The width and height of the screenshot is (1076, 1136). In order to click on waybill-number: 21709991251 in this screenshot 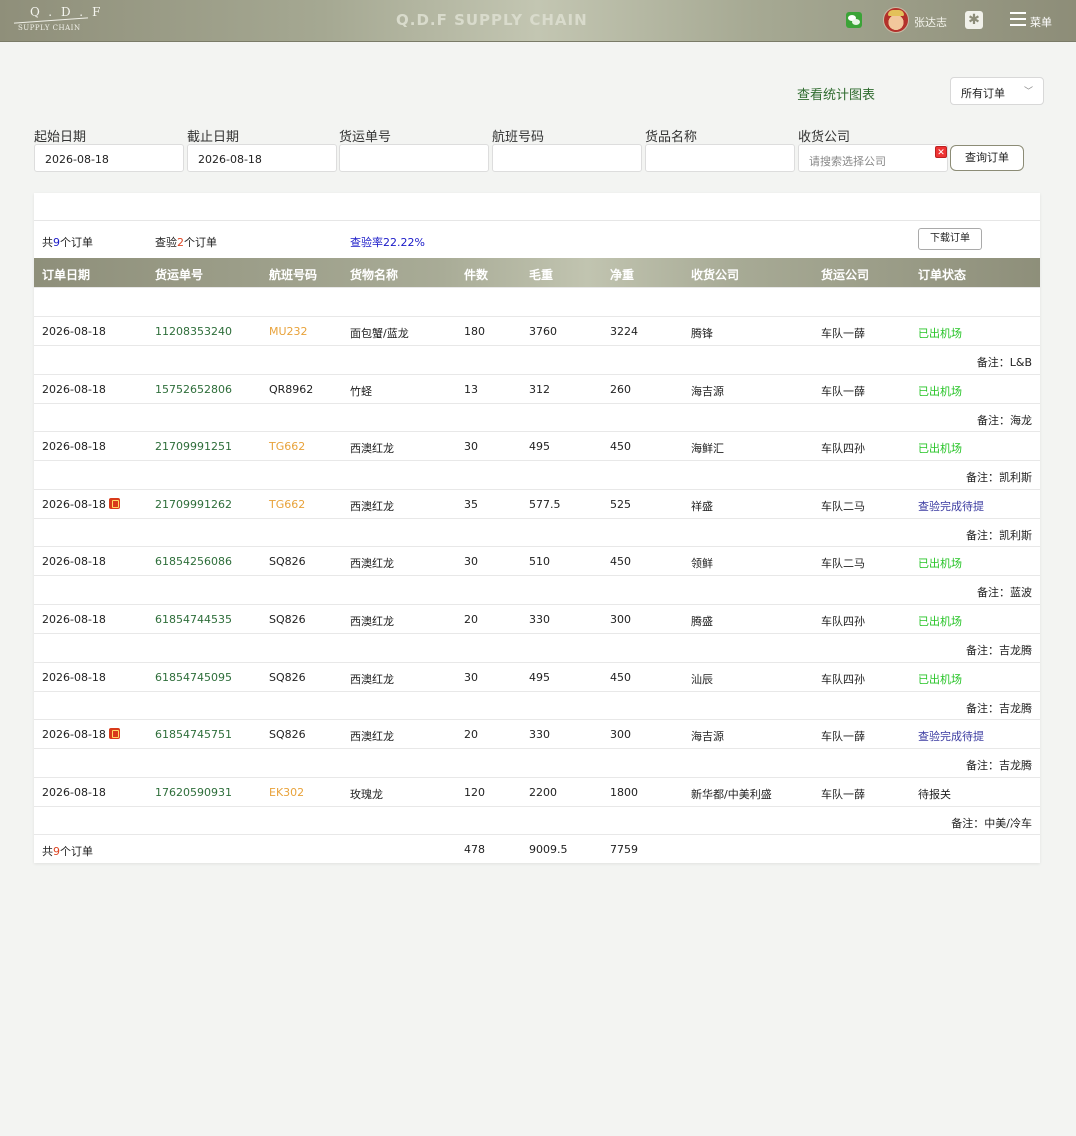, I will do `click(193, 446)`.